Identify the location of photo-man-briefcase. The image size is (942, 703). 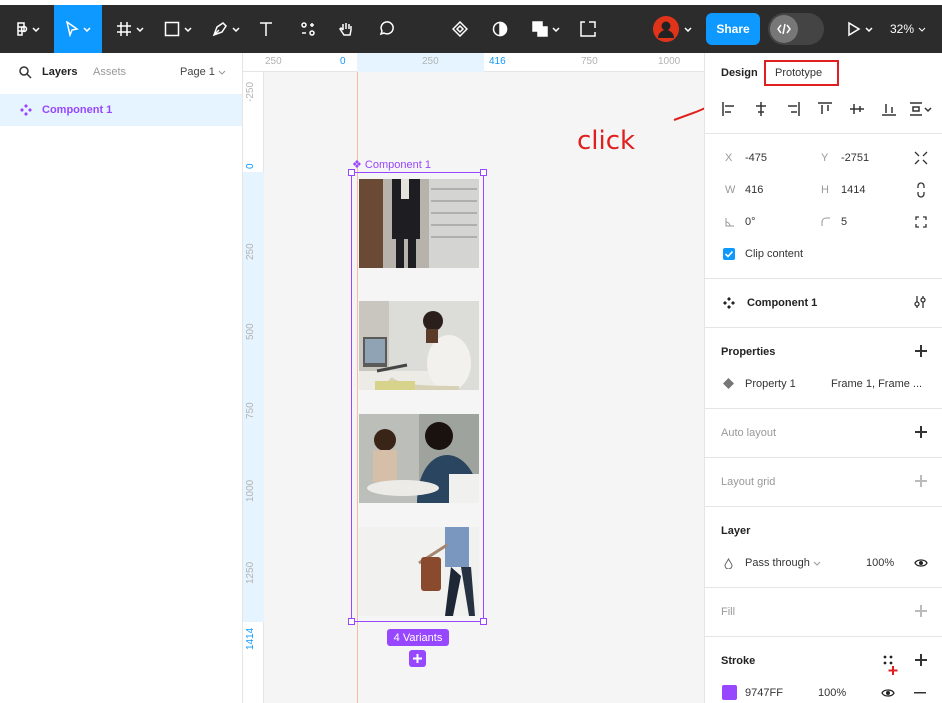
(419, 571).